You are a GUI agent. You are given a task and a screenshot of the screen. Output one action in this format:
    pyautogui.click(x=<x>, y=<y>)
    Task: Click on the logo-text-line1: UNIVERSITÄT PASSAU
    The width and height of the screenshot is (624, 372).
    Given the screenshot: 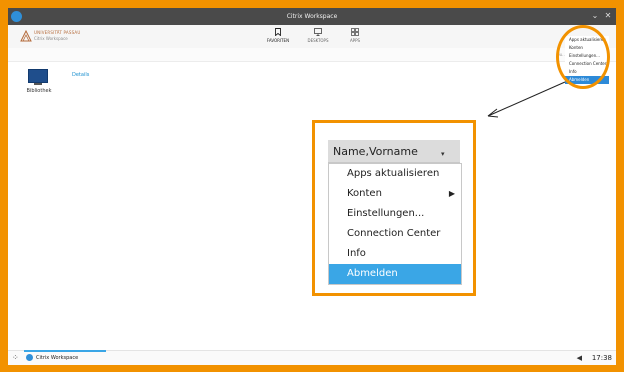 What is the action you would take?
    pyautogui.click(x=57, y=32)
    